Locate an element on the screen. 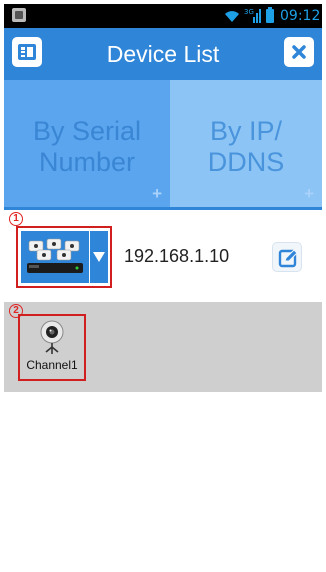  device-thumbnail is located at coordinates (55, 257).